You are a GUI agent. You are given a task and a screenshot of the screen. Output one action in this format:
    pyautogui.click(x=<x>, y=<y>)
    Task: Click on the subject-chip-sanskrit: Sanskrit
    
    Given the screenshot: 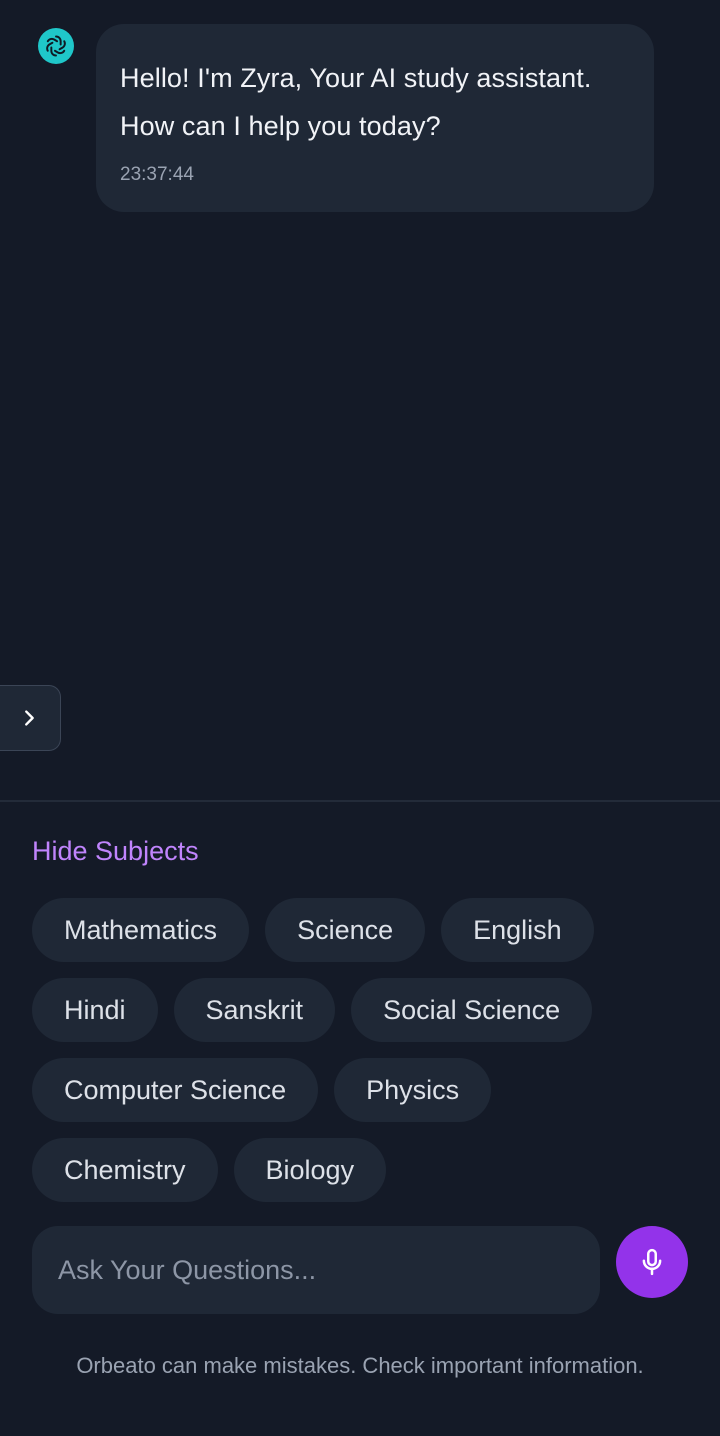 What is the action you would take?
    pyautogui.click(x=254, y=1010)
    